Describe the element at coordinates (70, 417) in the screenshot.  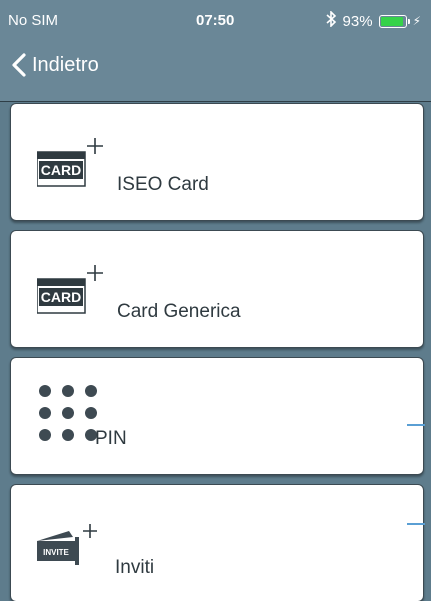
I see `keypad-dots-icon` at that location.